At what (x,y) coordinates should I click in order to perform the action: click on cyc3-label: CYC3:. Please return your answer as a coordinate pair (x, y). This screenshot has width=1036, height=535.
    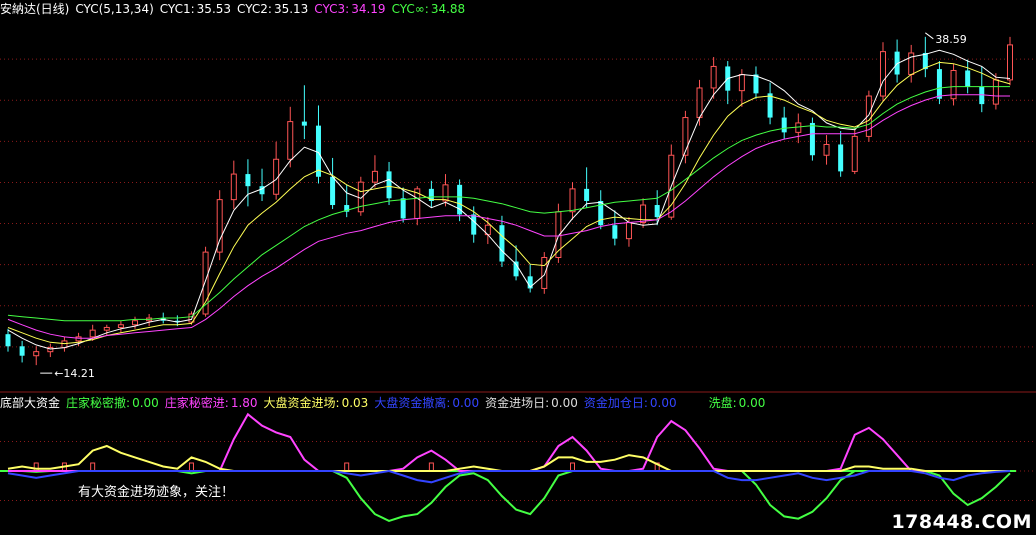
    Looking at the image, I should click on (332, 9).